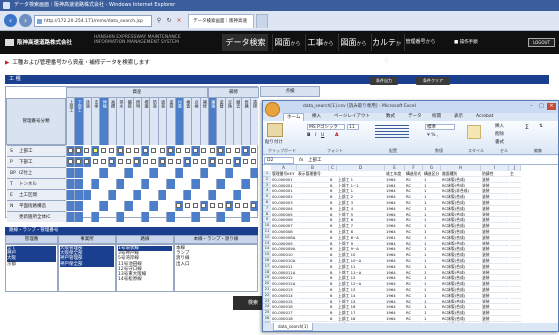 The image size is (559, 335). I want to click on name-box: D2, so click(279, 160).